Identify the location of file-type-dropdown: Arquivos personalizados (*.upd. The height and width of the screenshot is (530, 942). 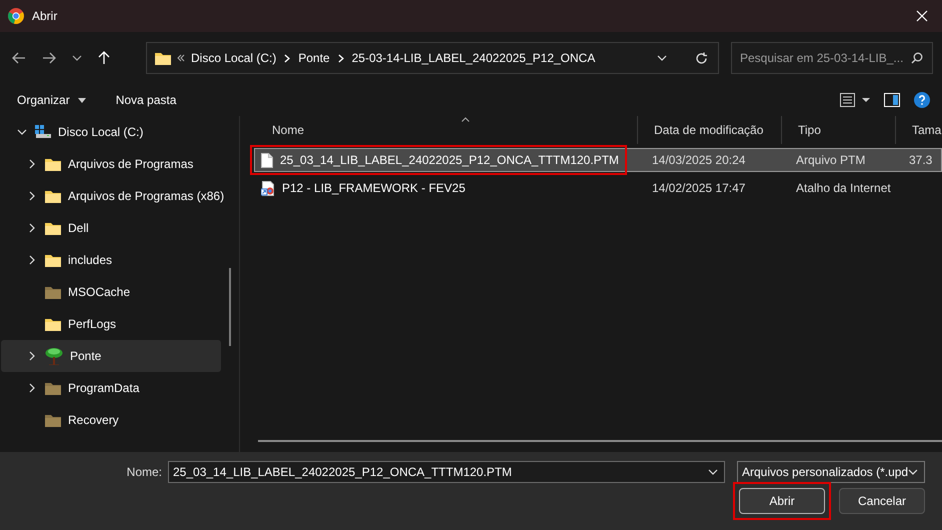
(831, 472).